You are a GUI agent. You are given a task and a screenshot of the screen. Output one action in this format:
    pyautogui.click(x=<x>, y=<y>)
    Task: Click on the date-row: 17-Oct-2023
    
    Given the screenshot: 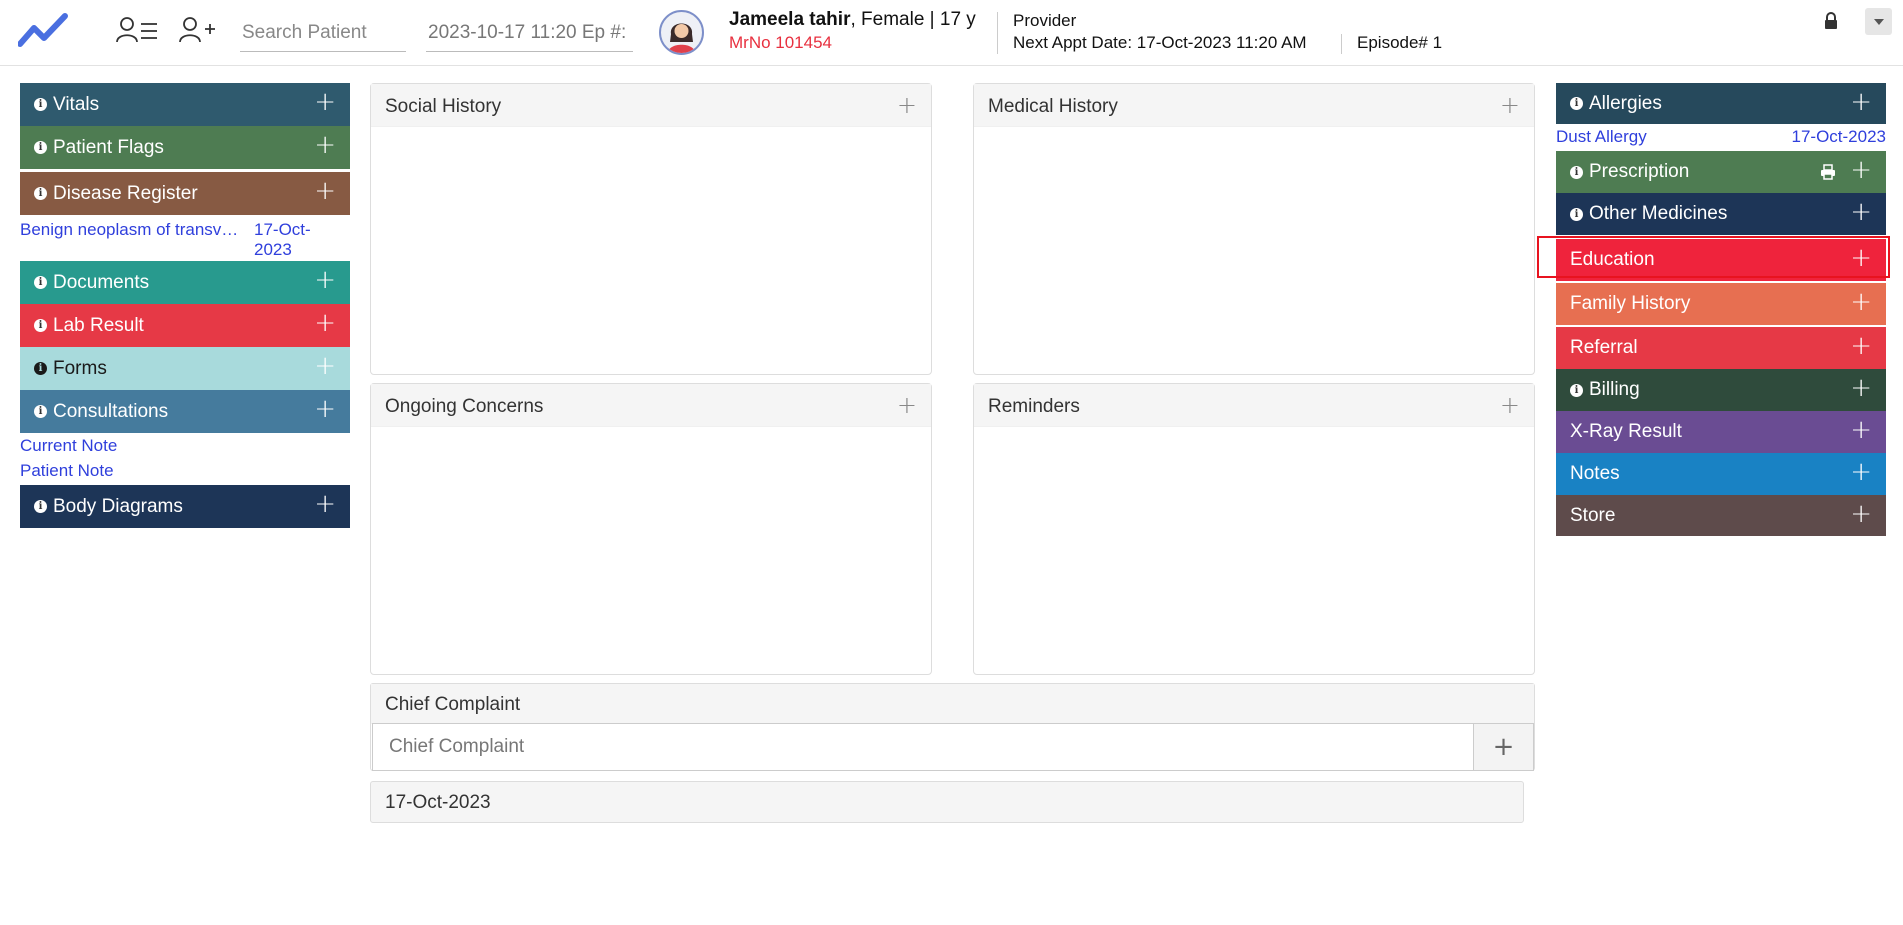 What is the action you would take?
    pyautogui.click(x=947, y=802)
    